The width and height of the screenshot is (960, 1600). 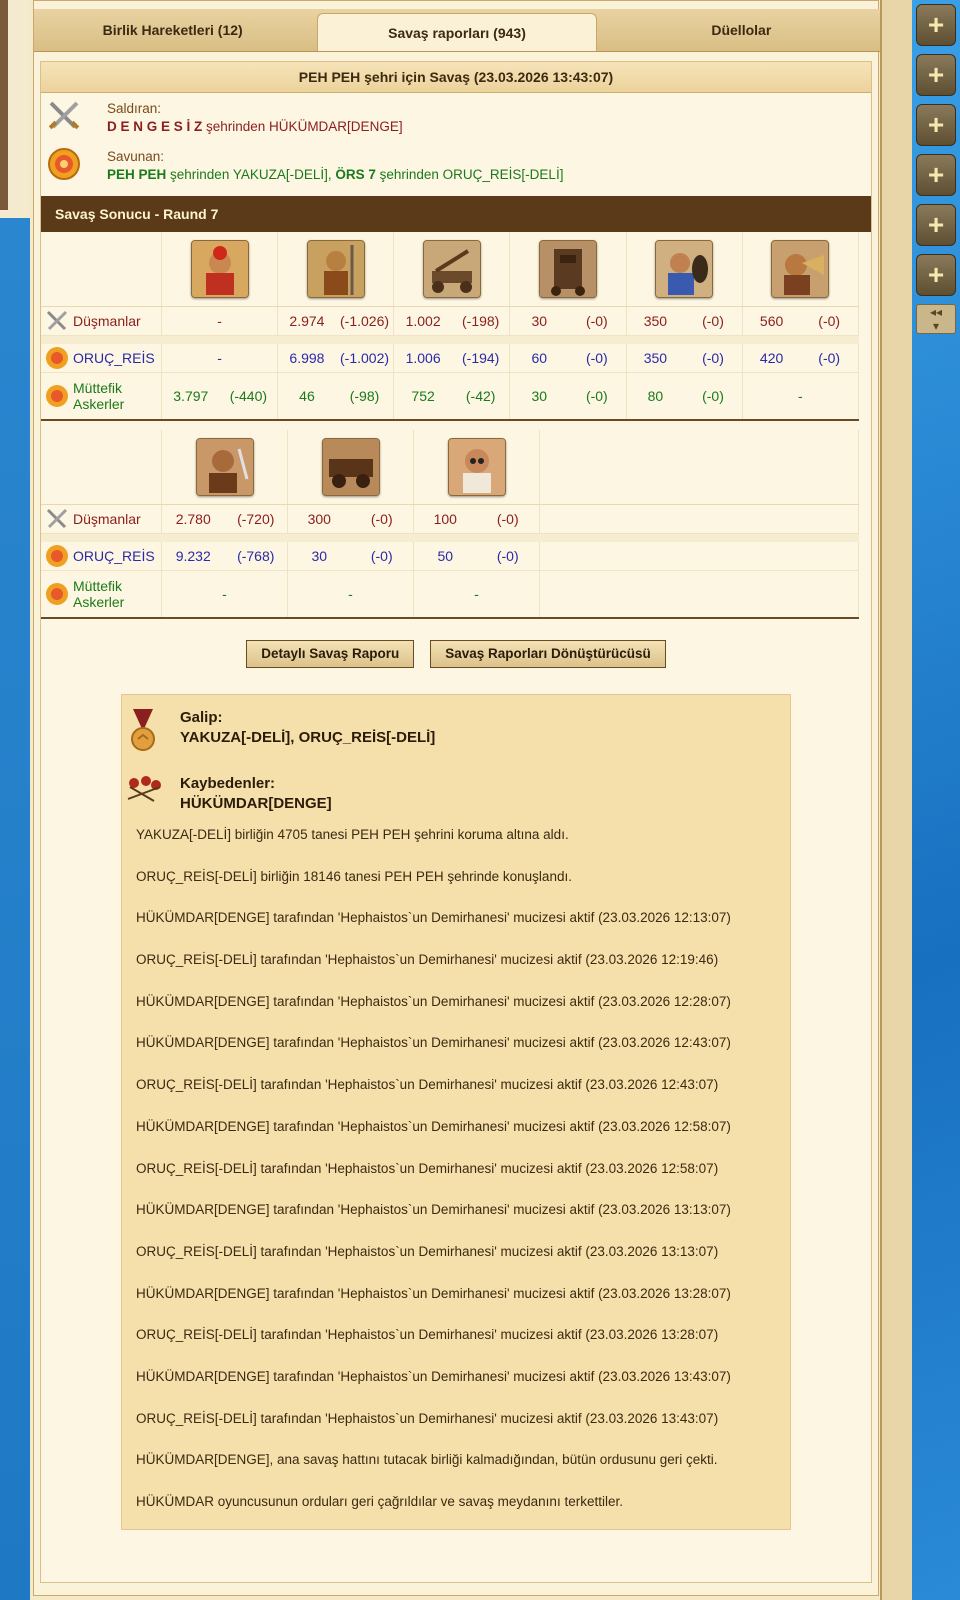 I want to click on unit-count: 80, so click(x=655, y=396).